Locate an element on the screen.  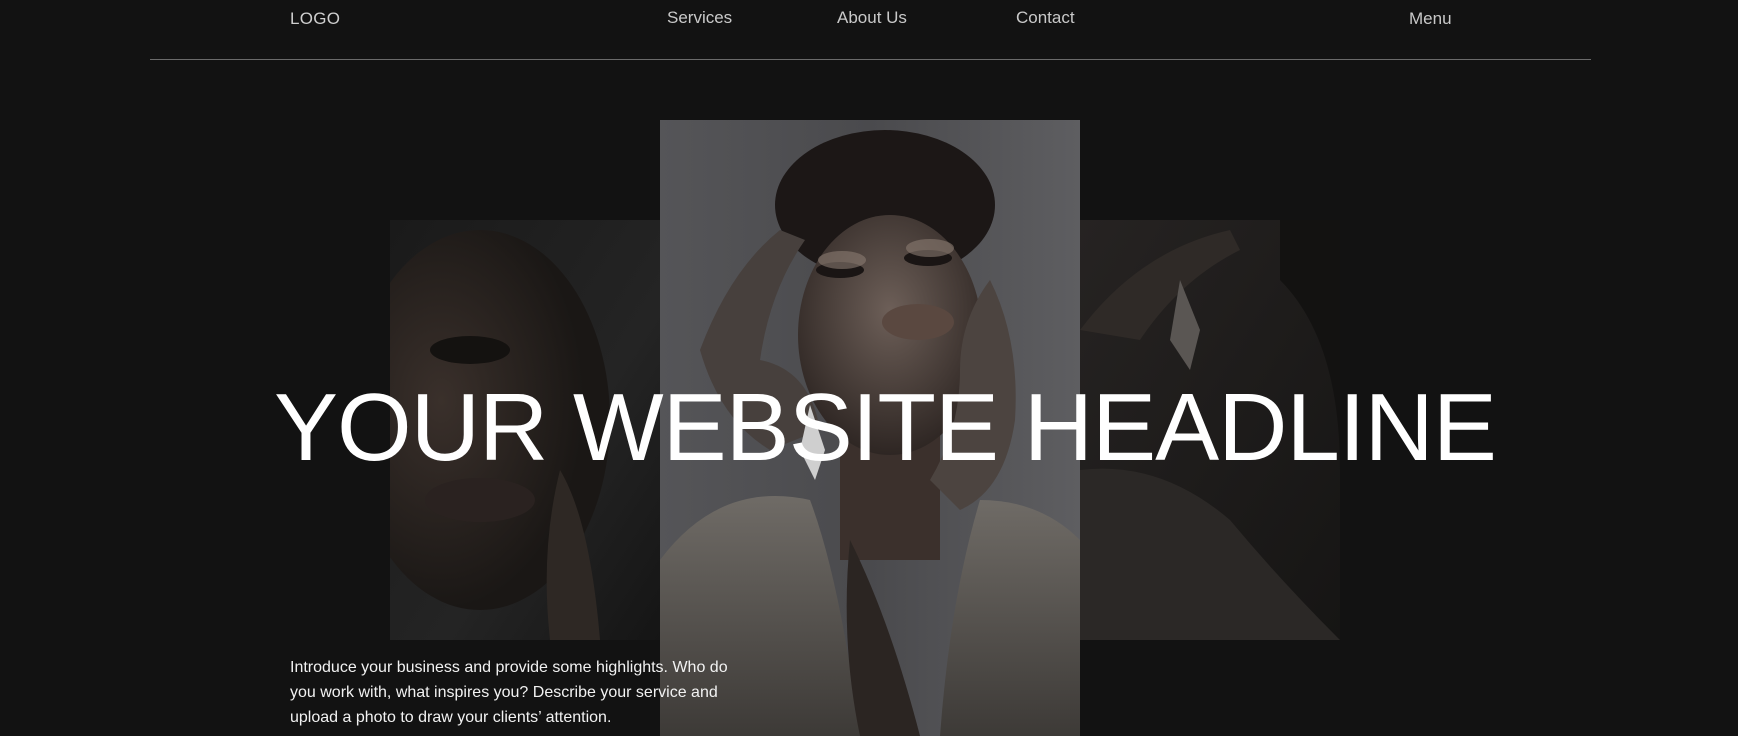
menu-button: Menu is located at coordinates (1430, 19).